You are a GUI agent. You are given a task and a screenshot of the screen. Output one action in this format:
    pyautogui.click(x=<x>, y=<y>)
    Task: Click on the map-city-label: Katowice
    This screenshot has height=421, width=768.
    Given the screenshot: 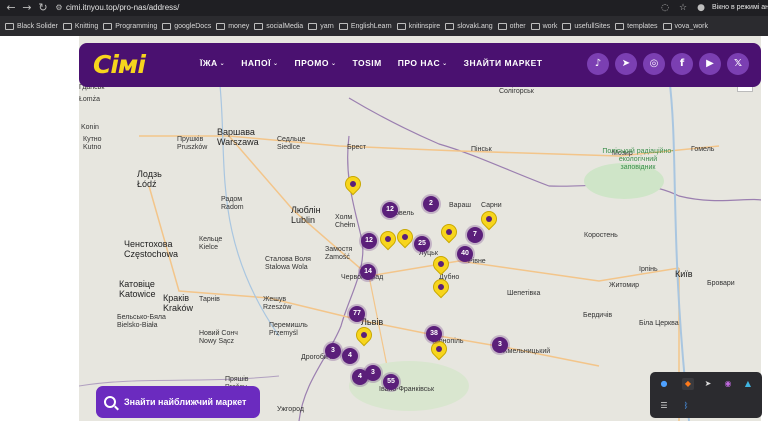 What is the action you would take?
    pyautogui.click(x=137, y=294)
    